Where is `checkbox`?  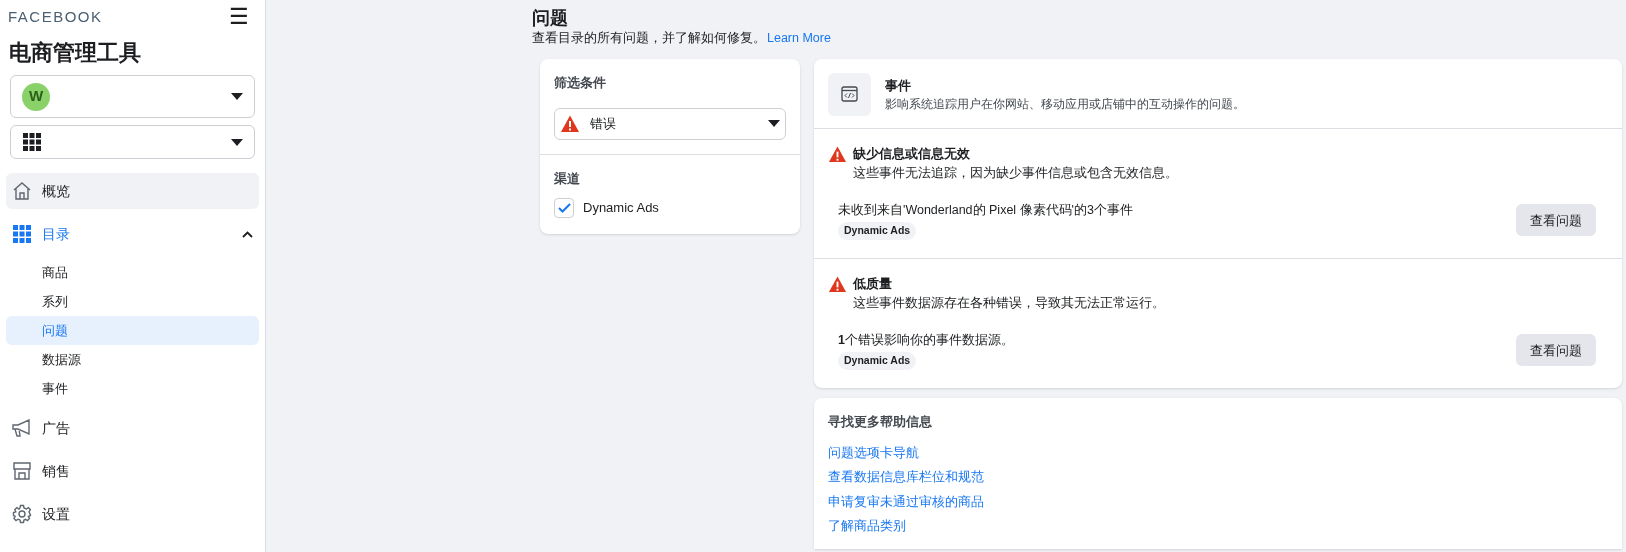 checkbox is located at coordinates (564, 208).